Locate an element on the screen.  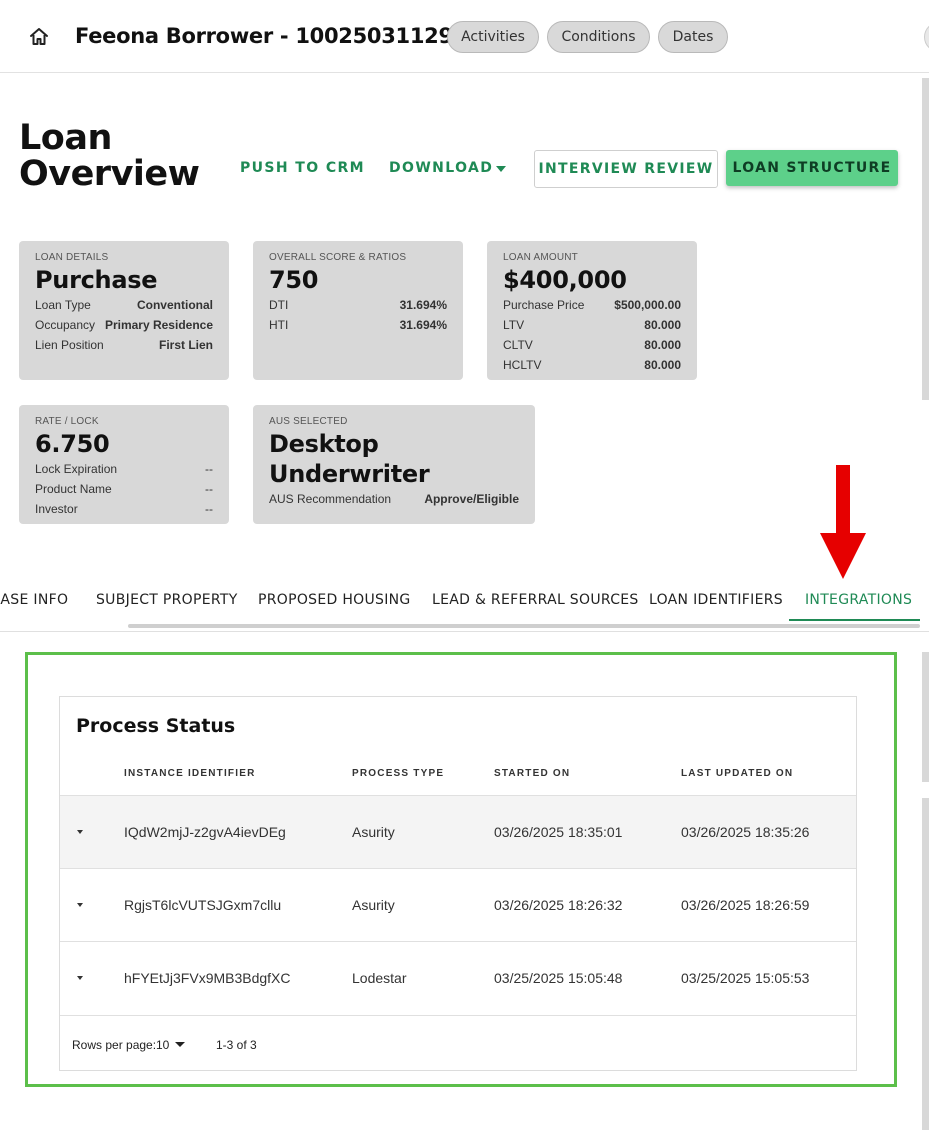
cell-instance-identifier: IQdW2mjJ-z2gvA4ievDEg is located at coordinates (205, 832).